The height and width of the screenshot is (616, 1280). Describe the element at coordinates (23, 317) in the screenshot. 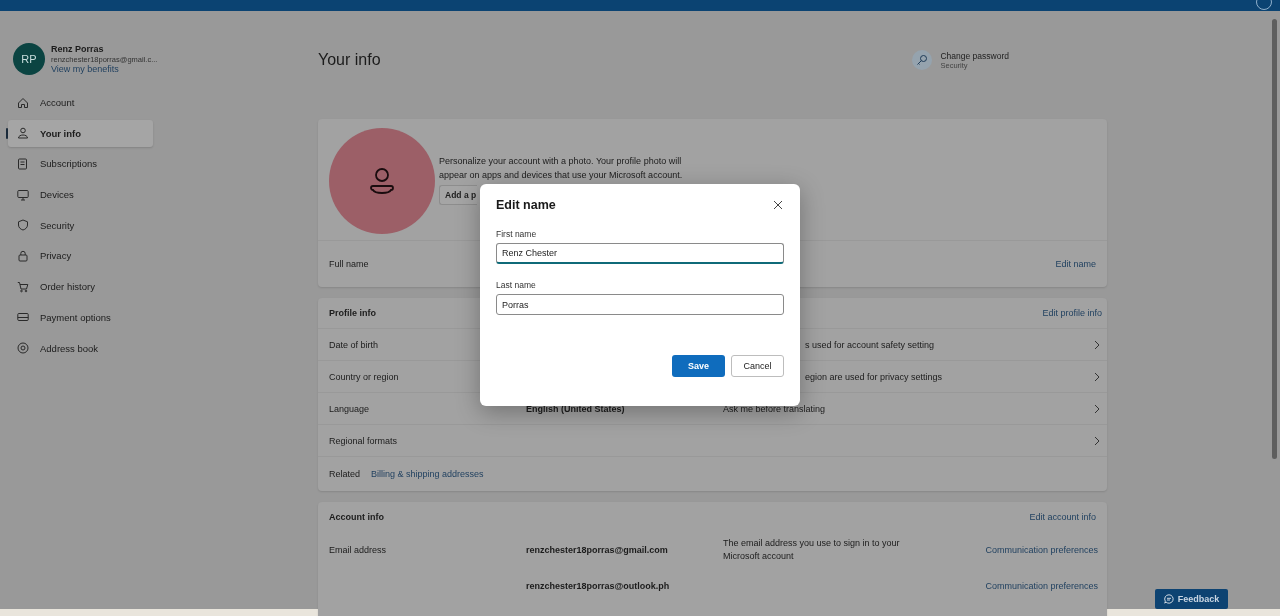

I see `card-icon` at that location.